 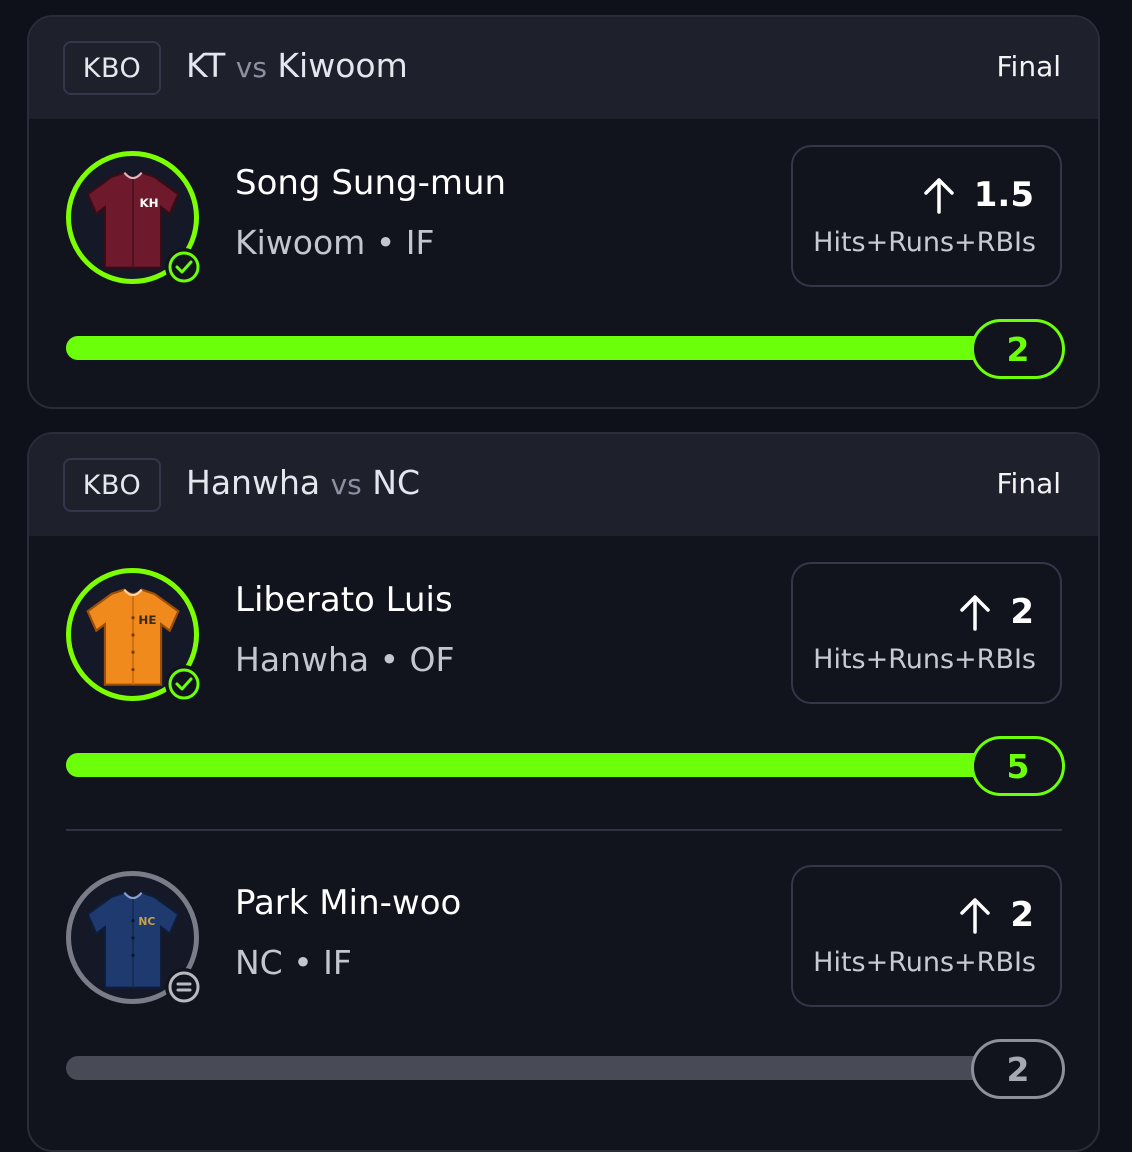 I want to click on player-team-position: Kiwoom • IF, so click(x=335, y=242).